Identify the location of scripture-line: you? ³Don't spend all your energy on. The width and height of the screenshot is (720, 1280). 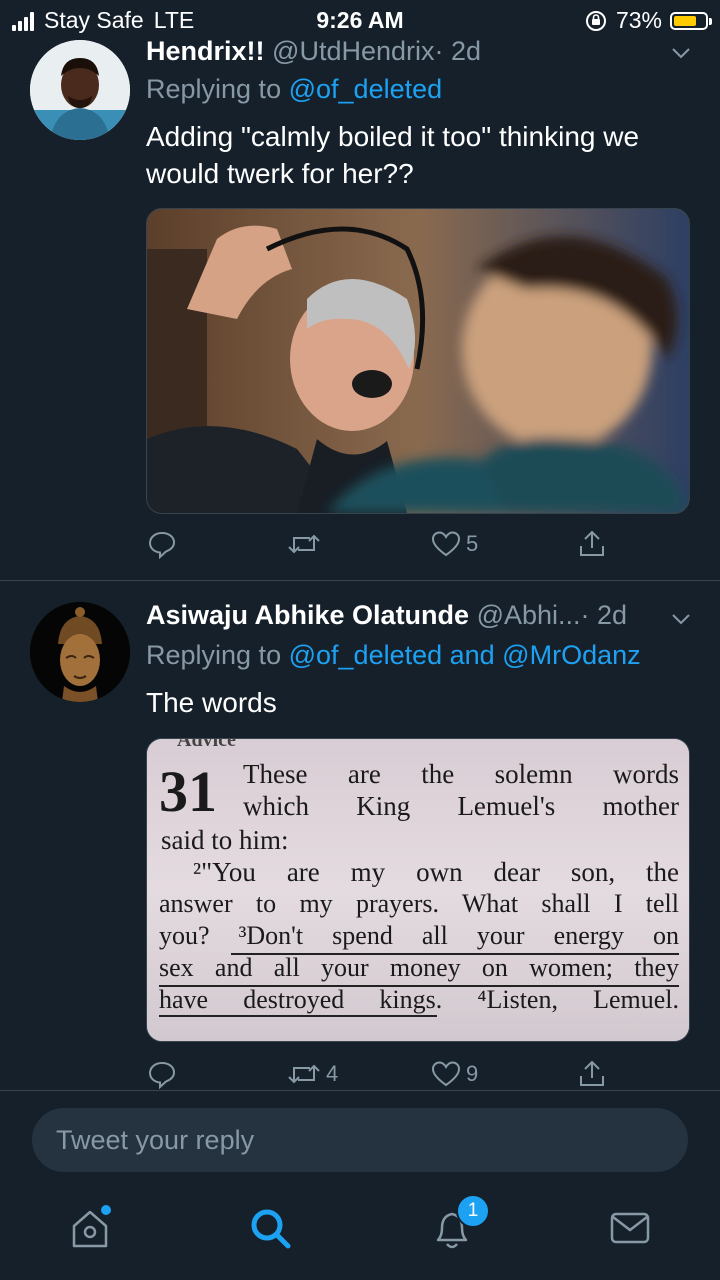
(419, 935).